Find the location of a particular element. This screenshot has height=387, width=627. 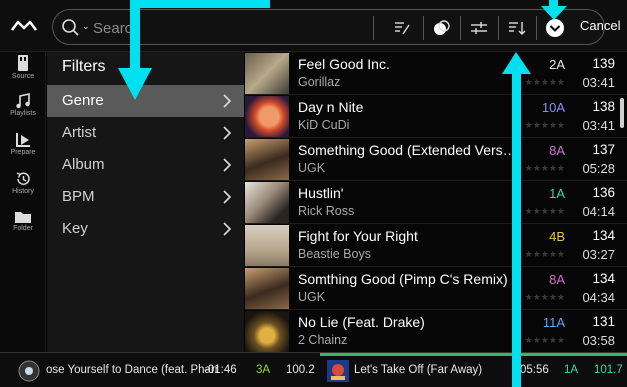

track-bpm: 138 is located at coordinates (603, 106).